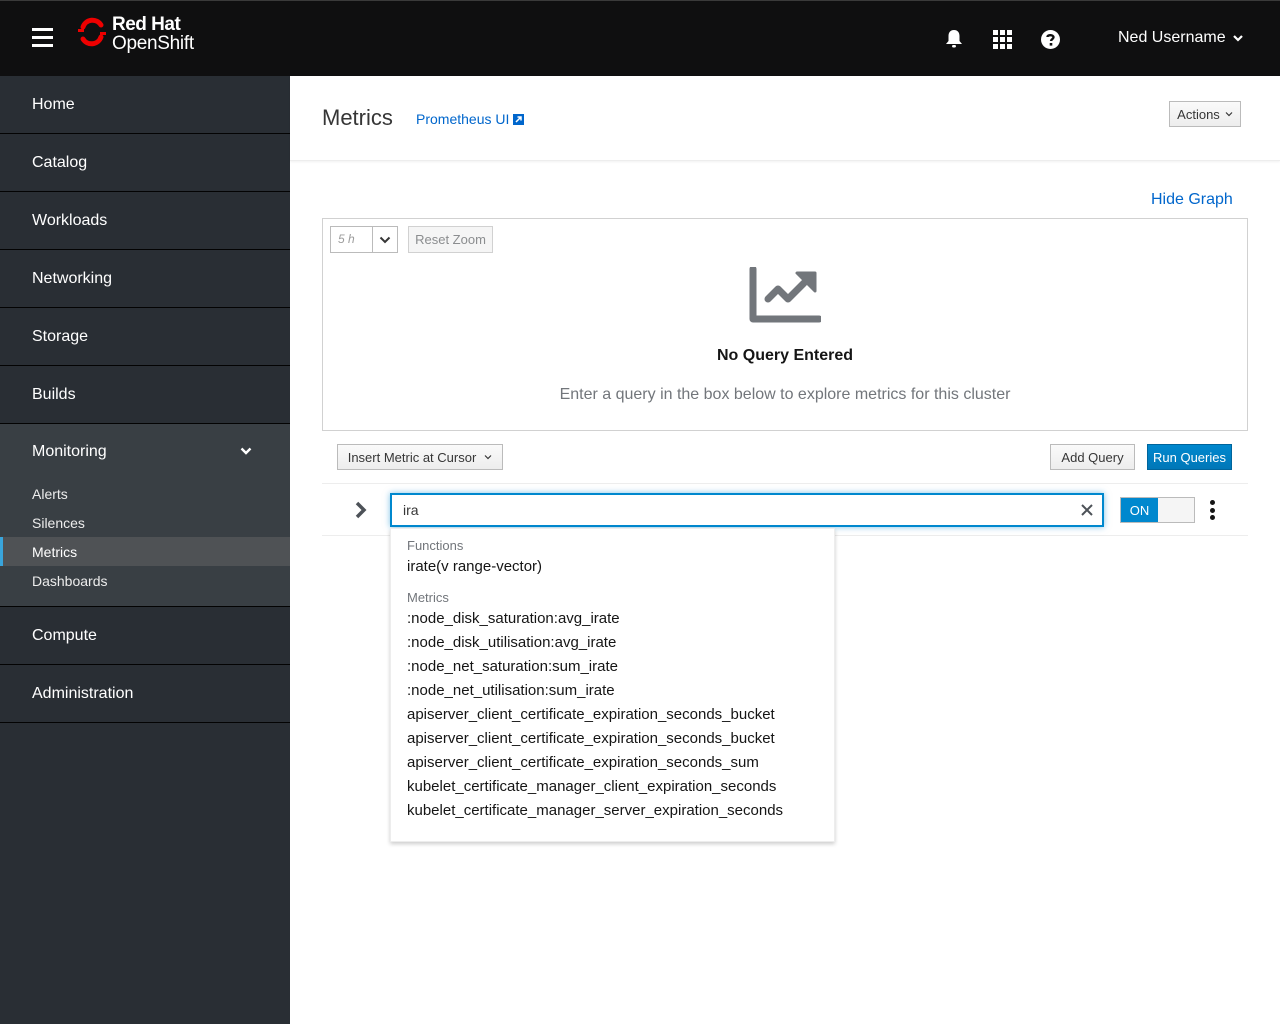 The height and width of the screenshot is (1024, 1280). Describe the element at coordinates (70, 580) in the screenshot. I see `sidebar-subitem-label: Dashboards` at that location.